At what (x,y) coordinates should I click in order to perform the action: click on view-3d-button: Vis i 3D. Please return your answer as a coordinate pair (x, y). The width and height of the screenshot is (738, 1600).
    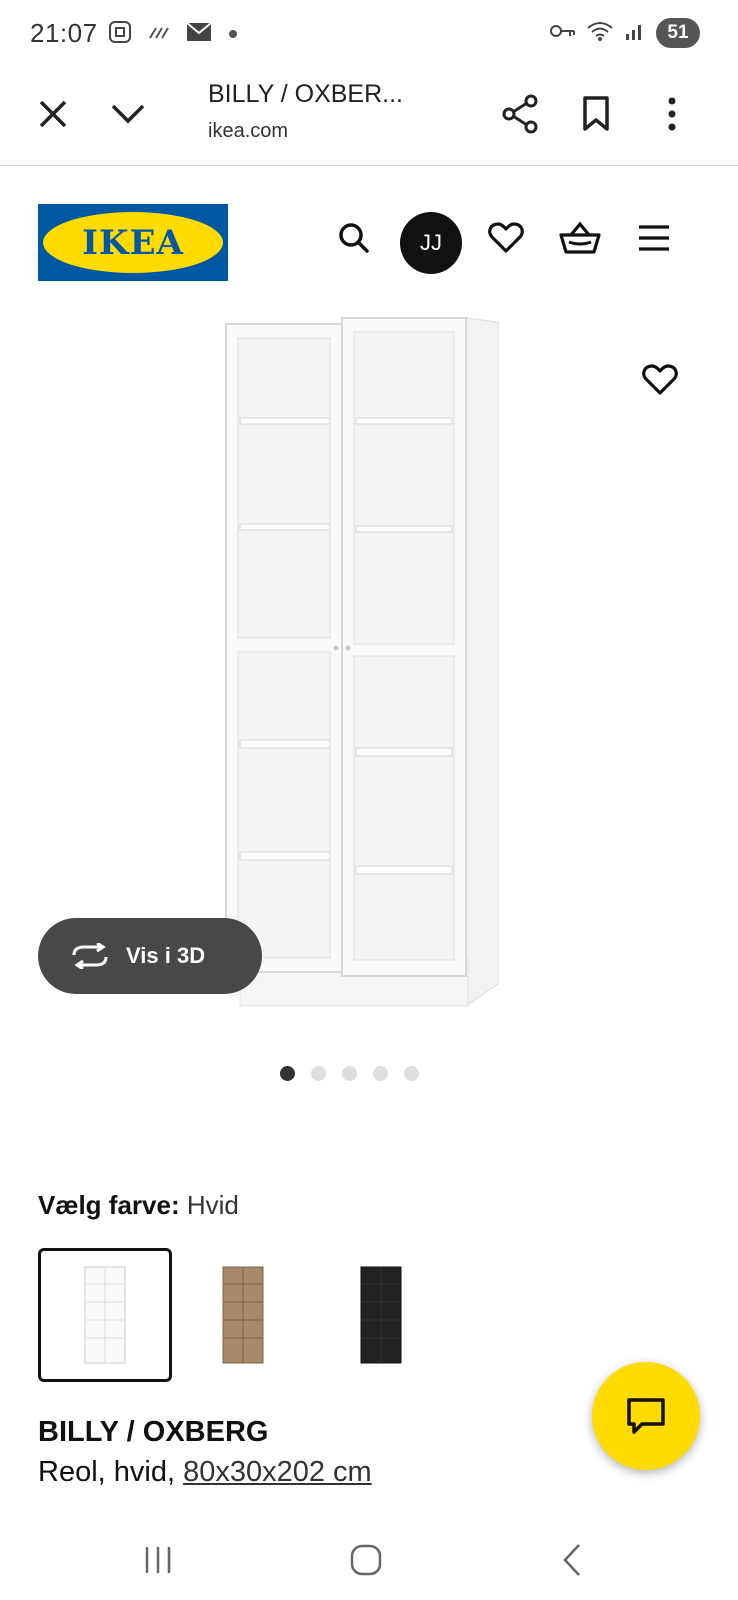
    Looking at the image, I should click on (150, 956).